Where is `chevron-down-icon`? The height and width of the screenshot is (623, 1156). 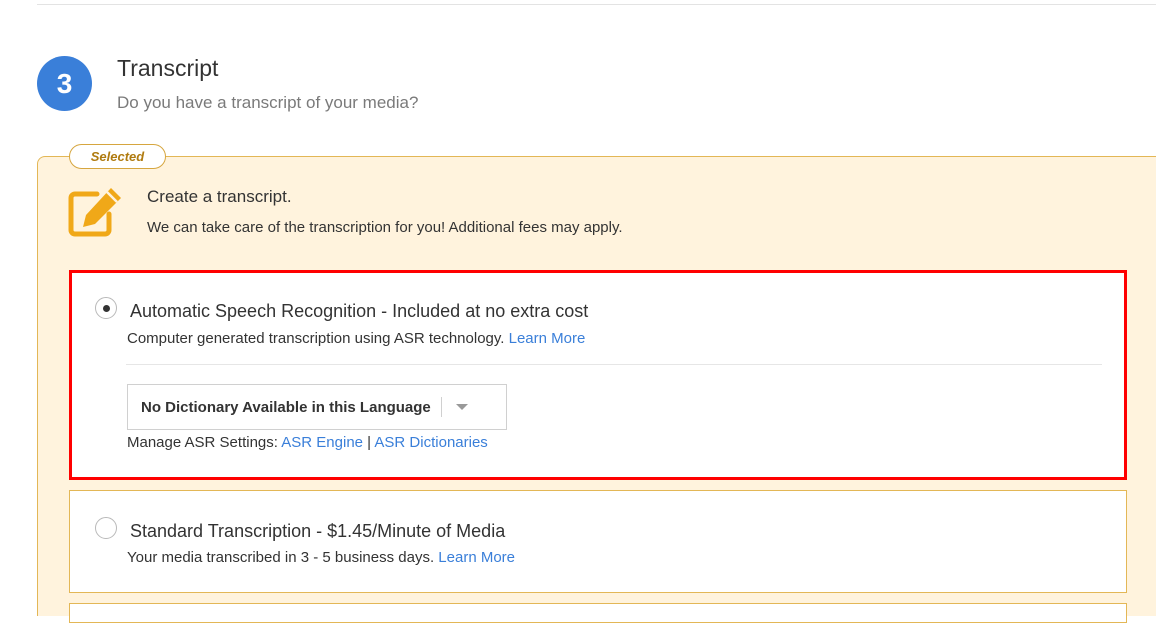 chevron-down-icon is located at coordinates (461, 407).